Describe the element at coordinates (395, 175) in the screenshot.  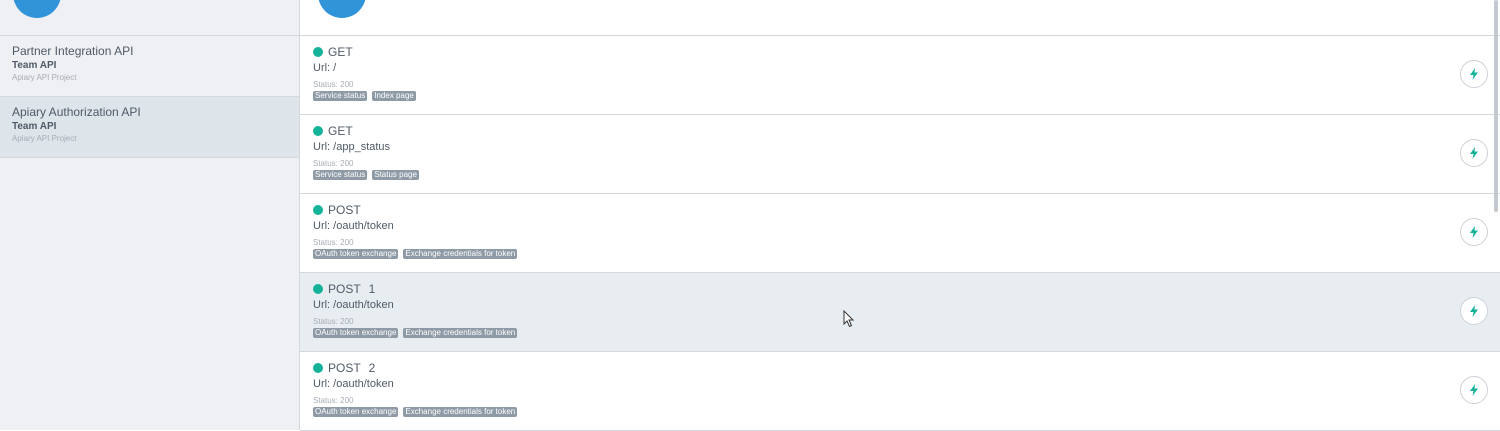
I see `request-tag: Status page` at that location.